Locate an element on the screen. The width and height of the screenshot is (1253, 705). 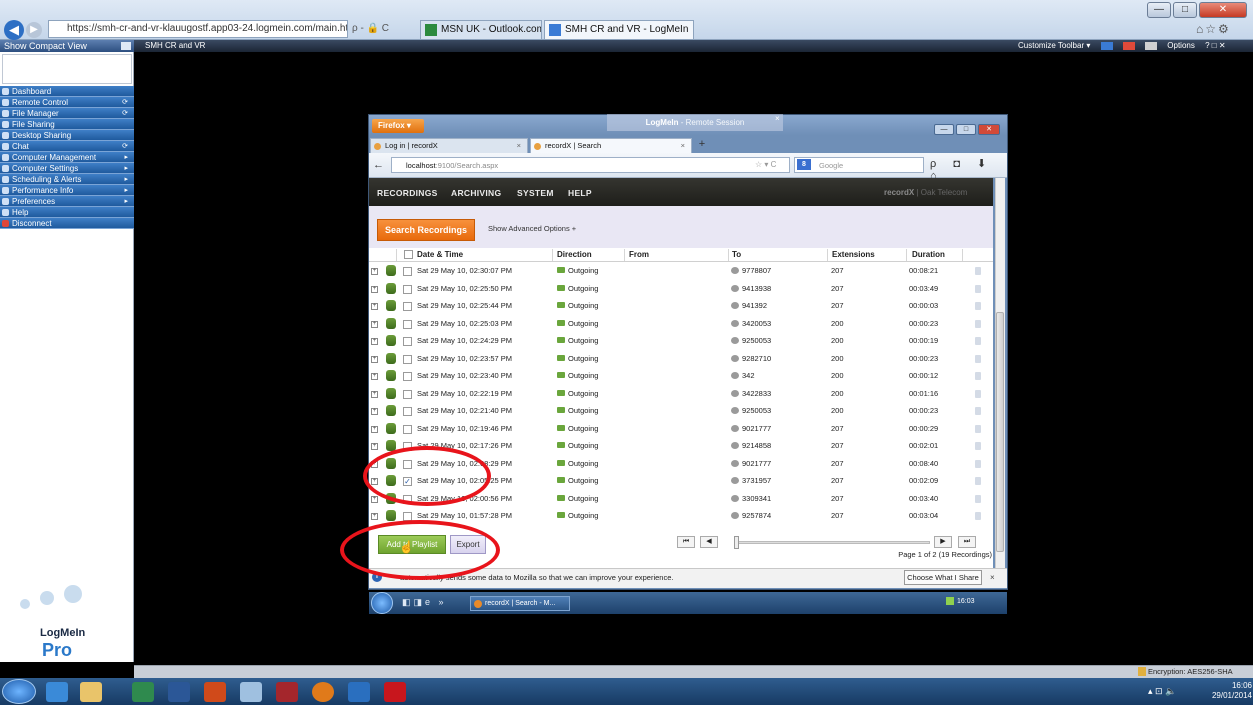
pin-icon is located at coordinates (126, 46).